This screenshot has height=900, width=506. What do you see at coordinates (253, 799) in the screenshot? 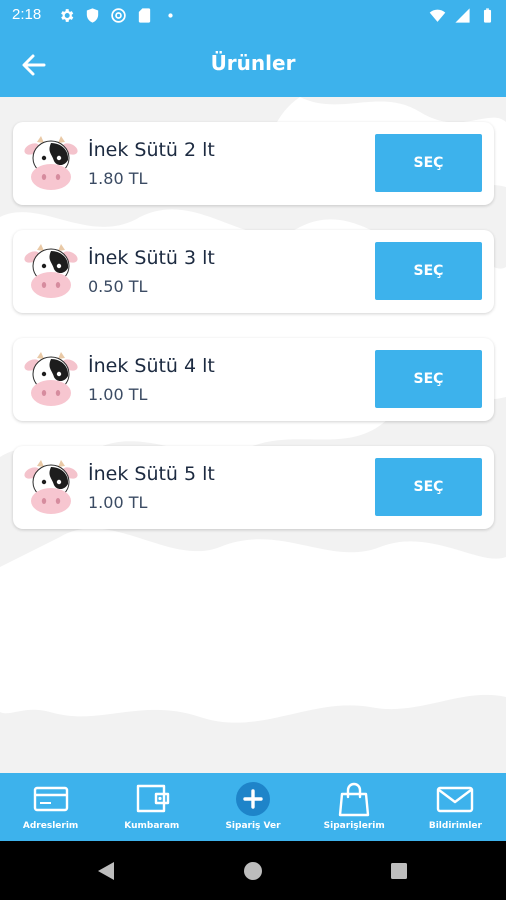
I see `plus-circle-icon` at bounding box center [253, 799].